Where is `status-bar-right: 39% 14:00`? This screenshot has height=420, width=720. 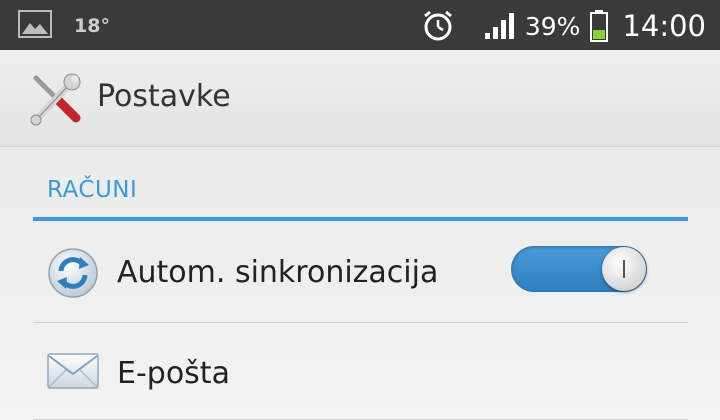 status-bar-right: 39% 14:00 is located at coordinates (563, 26).